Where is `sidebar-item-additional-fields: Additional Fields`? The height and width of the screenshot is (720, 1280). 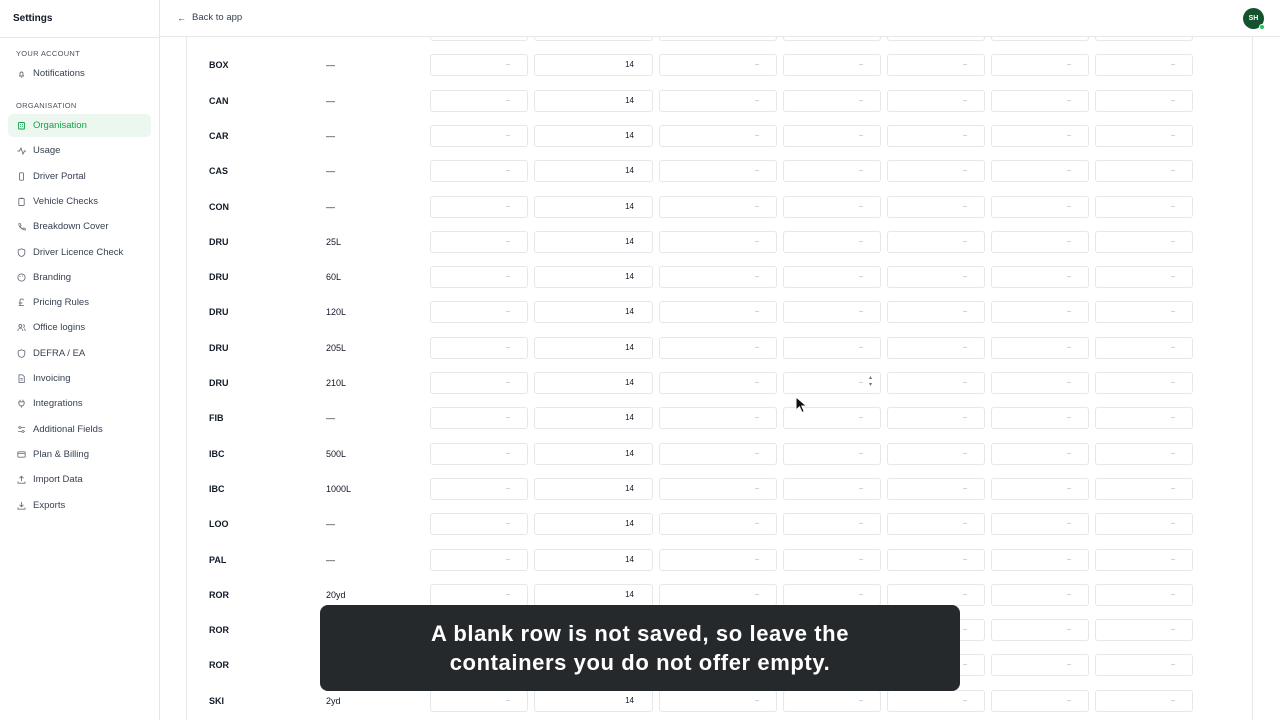 sidebar-item-additional-fields: Additional Fields is located at coordinates (79, 429).